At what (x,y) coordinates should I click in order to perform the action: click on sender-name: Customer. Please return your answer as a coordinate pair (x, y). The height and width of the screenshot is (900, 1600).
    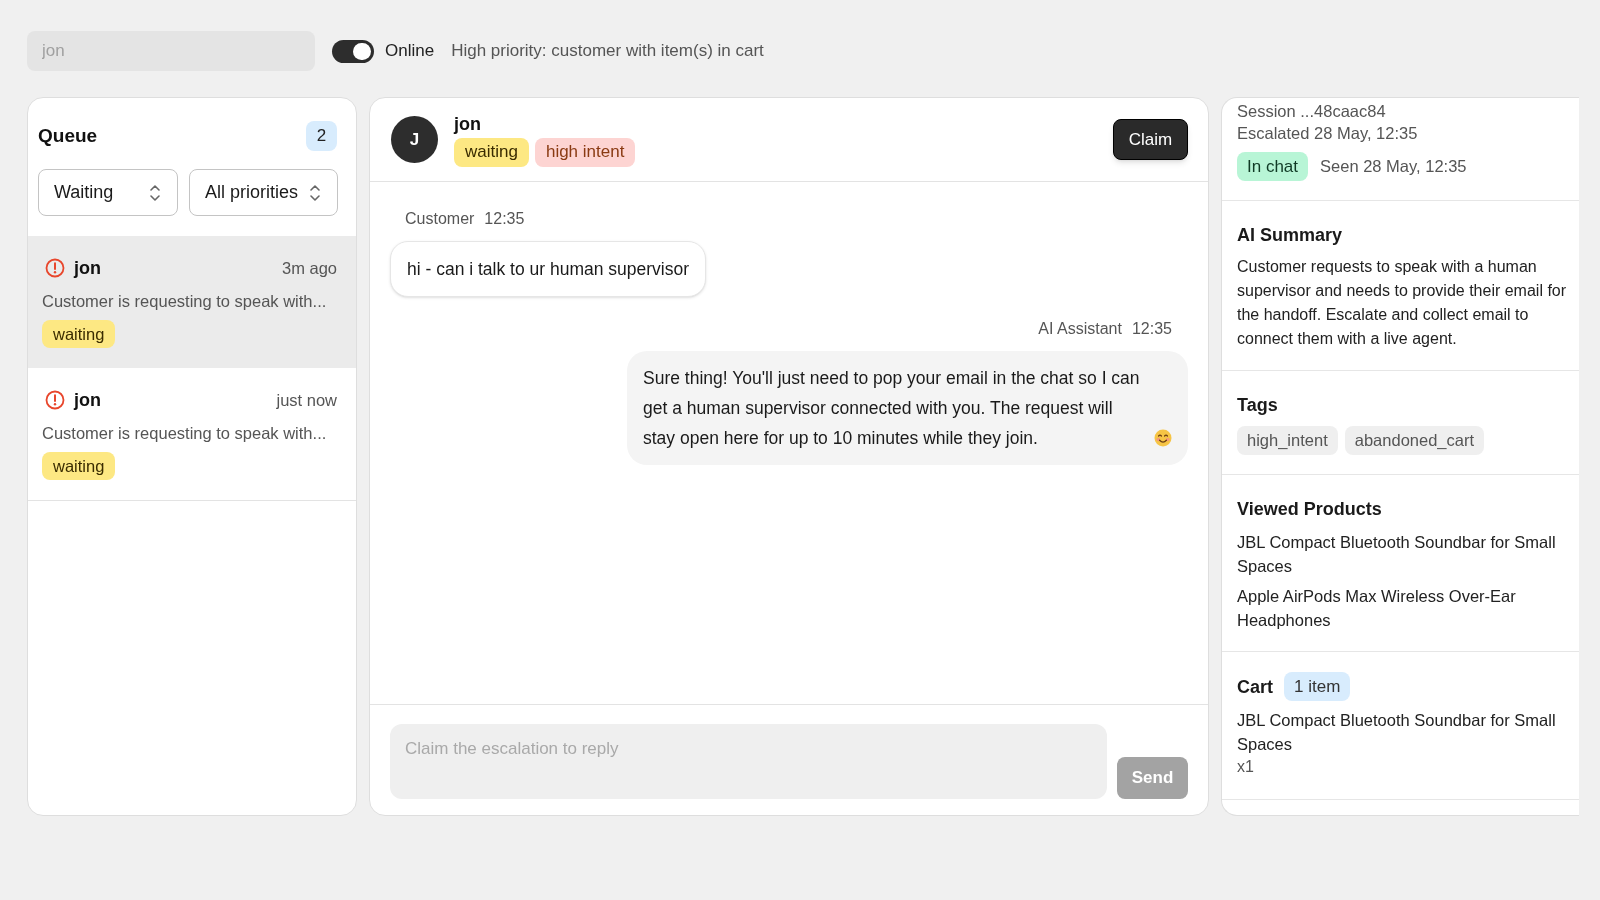
    Looking at the image, I should click on (440, 219).